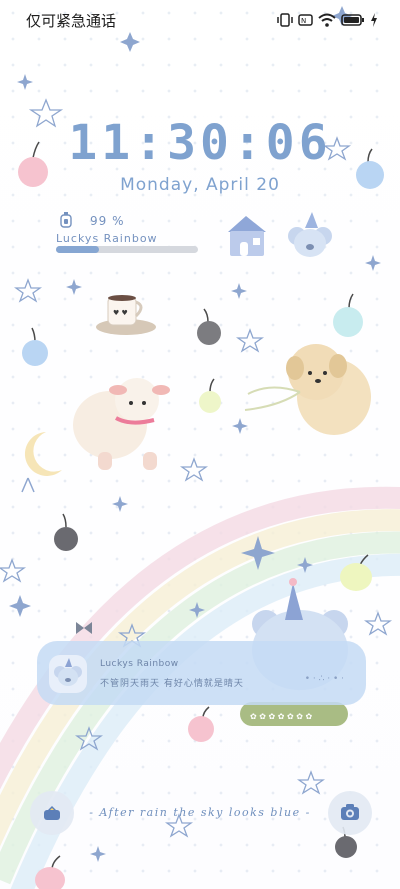 This screenshot has height=889, width=400. What do you see at coordinates (121, 424) in the screenshot?
I see `lamb-illustration` at bounding box center [121, 424].